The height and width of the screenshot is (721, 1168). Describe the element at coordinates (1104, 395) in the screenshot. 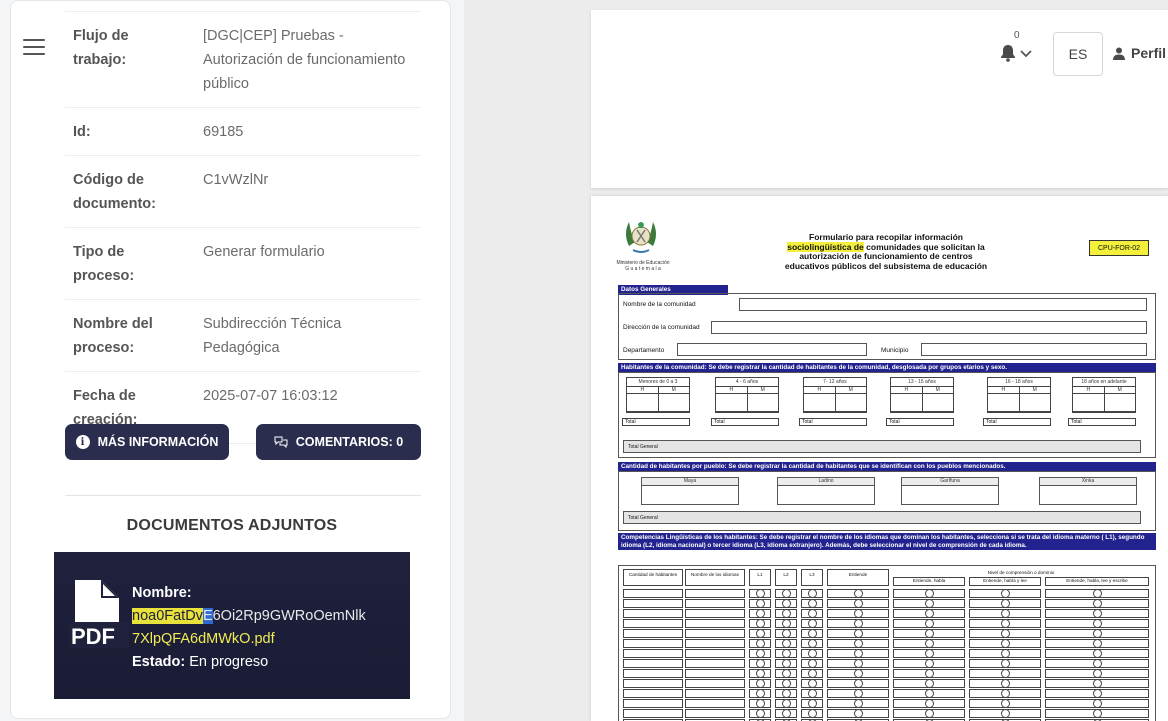

I see `age-group-box: 18 años en adelante H M` at that location.